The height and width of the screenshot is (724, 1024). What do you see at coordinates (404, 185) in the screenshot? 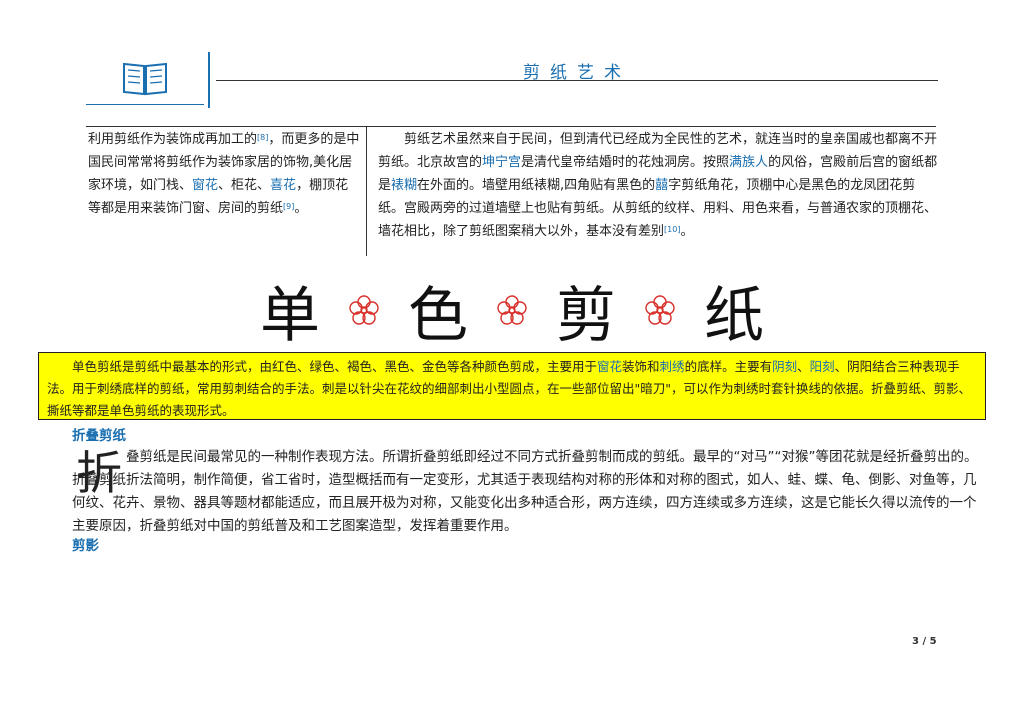
I see `link-biaohu: 裱糊` at bounding box center [404, 185].